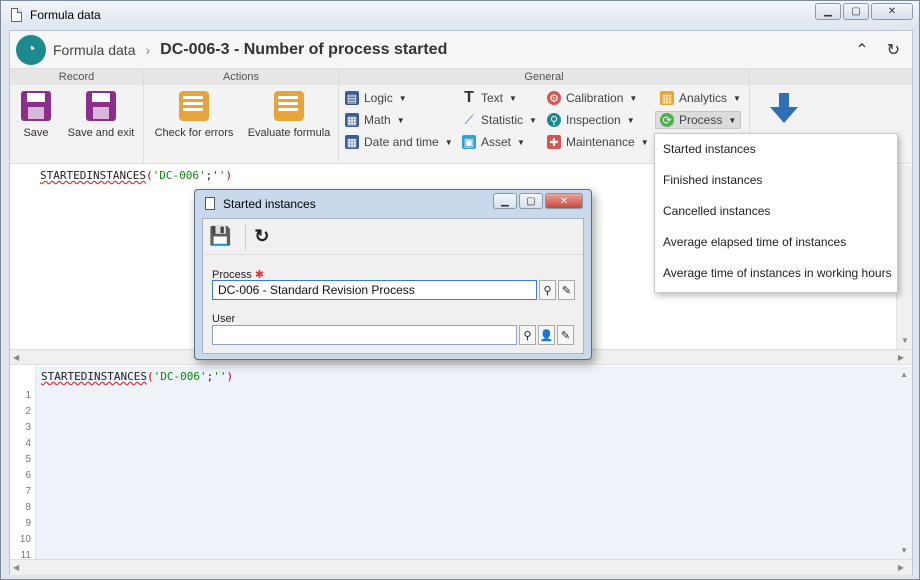  What do you see at coordinates (564, 201) in the screenshot?
I see `dialog-close-button: ✕` at bounding box center [564, 201].